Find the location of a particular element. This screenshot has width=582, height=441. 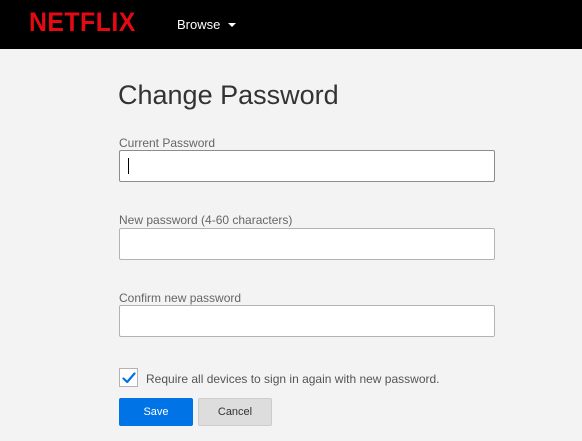

require-signin-checkbox is located at coordinates (128, 377).